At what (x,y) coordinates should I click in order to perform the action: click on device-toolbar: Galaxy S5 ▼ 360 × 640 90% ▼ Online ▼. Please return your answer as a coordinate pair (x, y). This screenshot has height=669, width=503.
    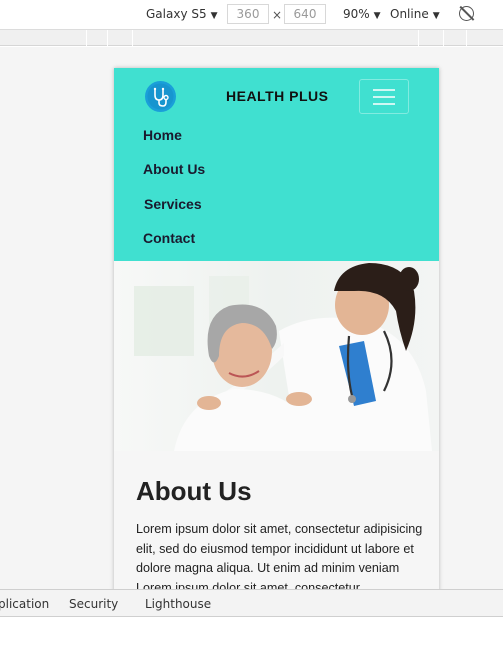
    Looking at the image, I should click on (251, 15).